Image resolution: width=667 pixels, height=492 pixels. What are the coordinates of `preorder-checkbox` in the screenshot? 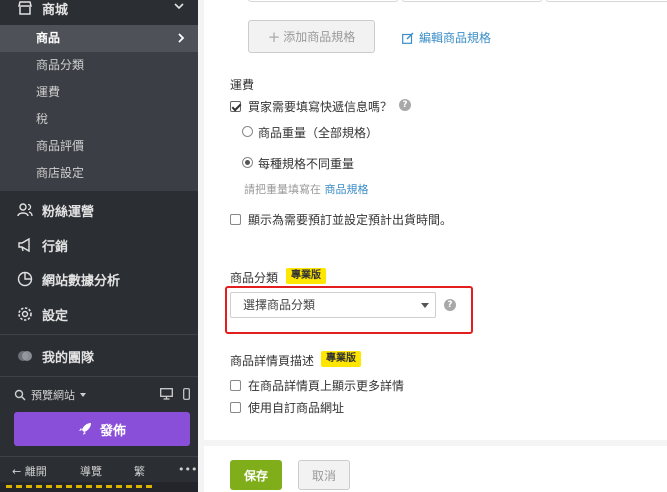 It's located at (235, 219).